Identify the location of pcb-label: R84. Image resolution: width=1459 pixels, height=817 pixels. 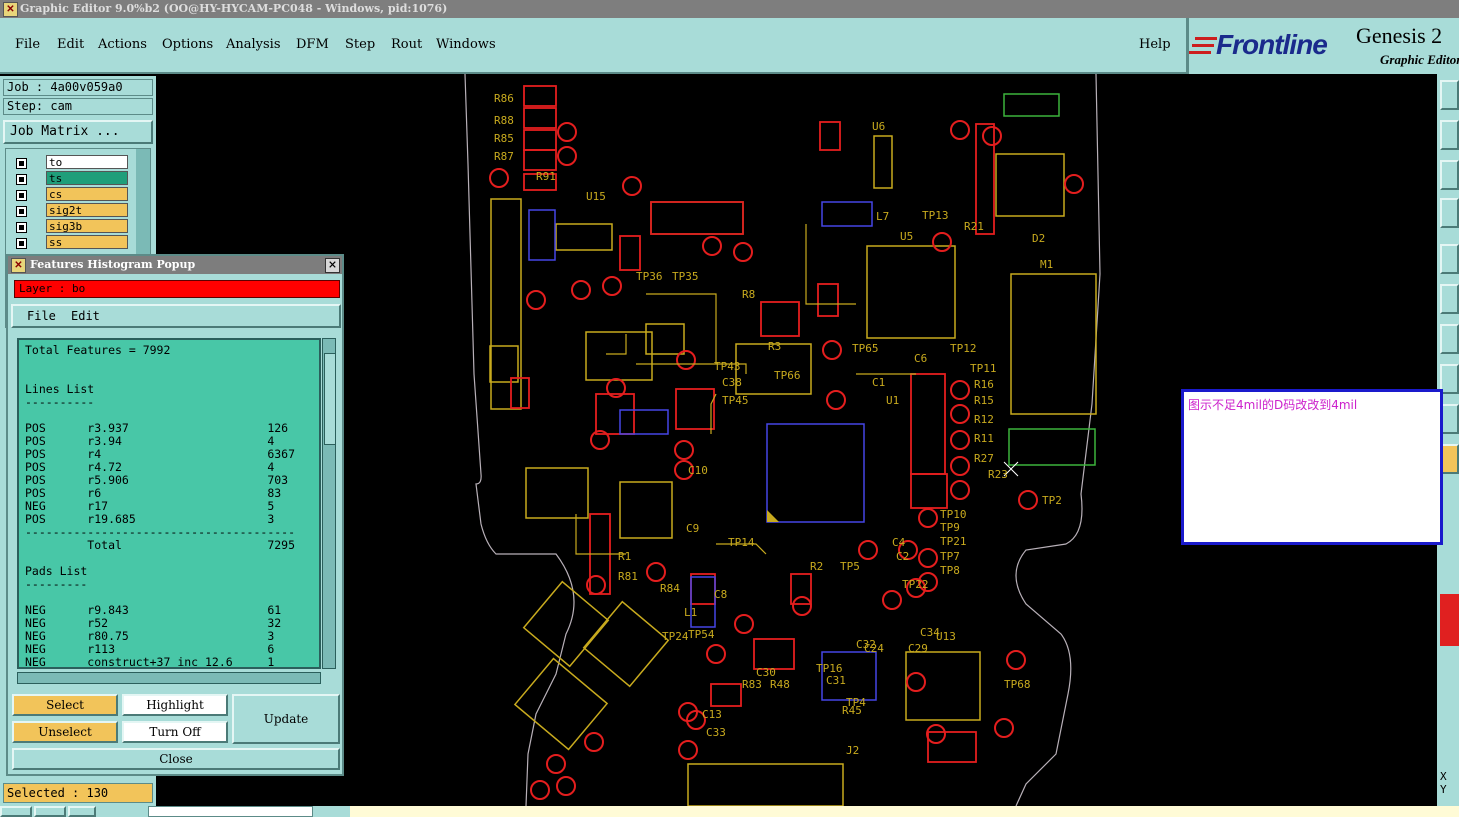
(670, 588).